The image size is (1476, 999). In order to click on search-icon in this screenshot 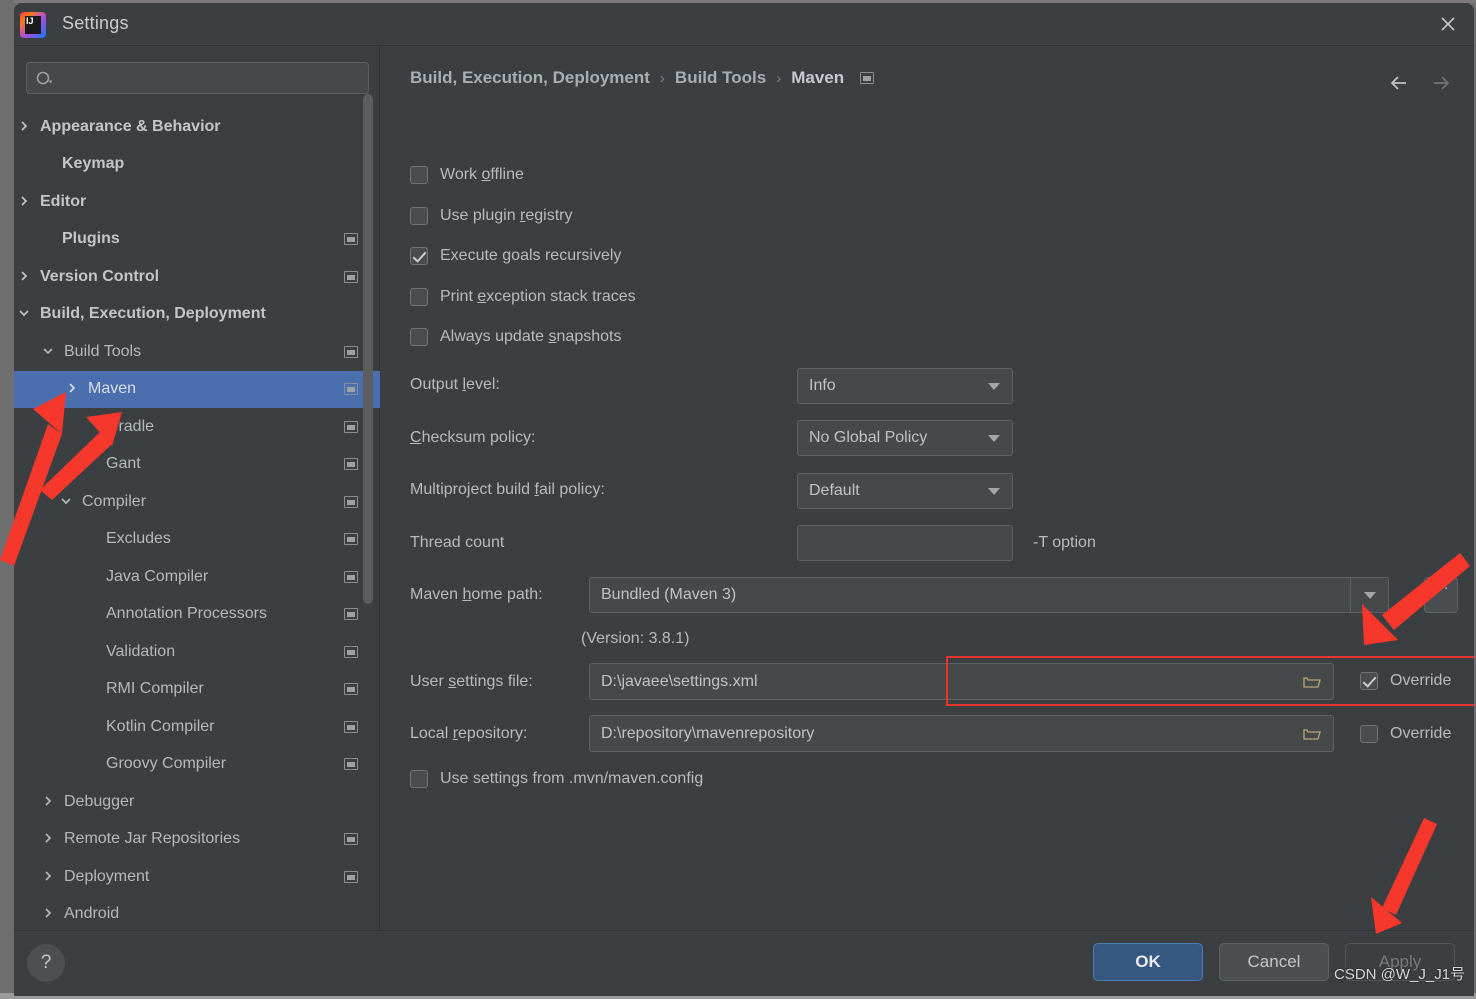, I will do `click(45, 81)`.